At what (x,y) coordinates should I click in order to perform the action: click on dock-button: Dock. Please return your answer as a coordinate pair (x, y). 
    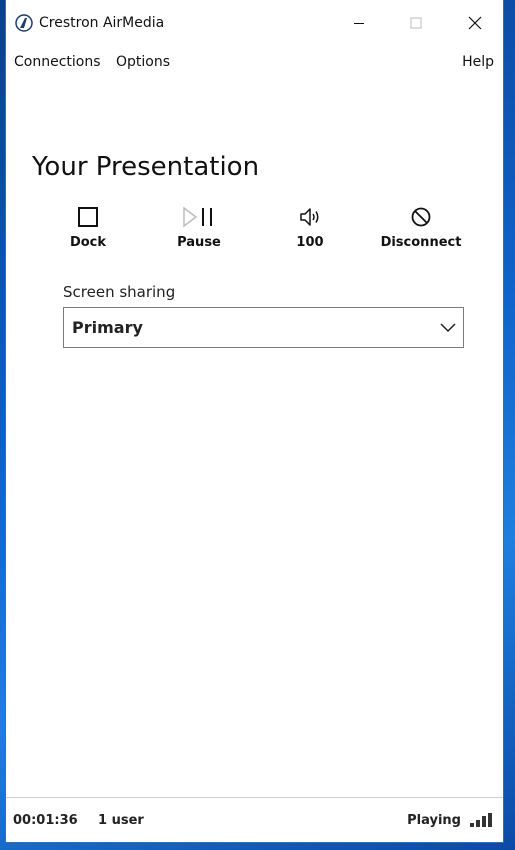
    Looking at the image, I should click on (88, 227).